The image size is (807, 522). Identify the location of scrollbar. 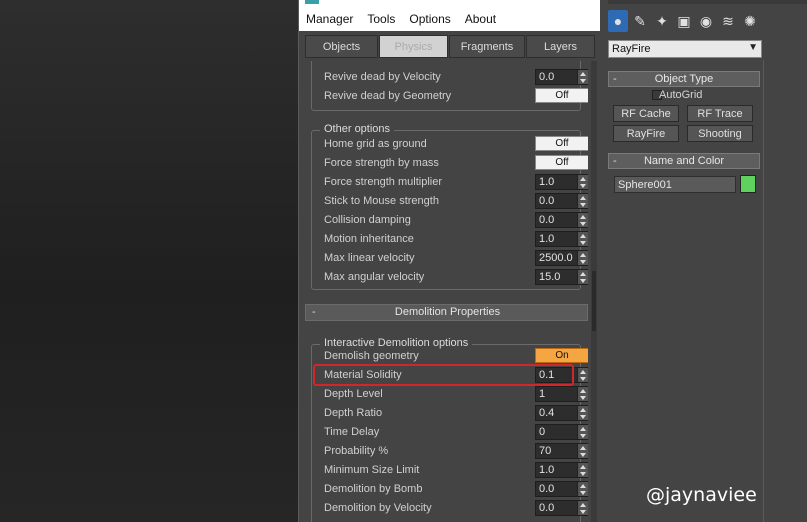
(594, 291).